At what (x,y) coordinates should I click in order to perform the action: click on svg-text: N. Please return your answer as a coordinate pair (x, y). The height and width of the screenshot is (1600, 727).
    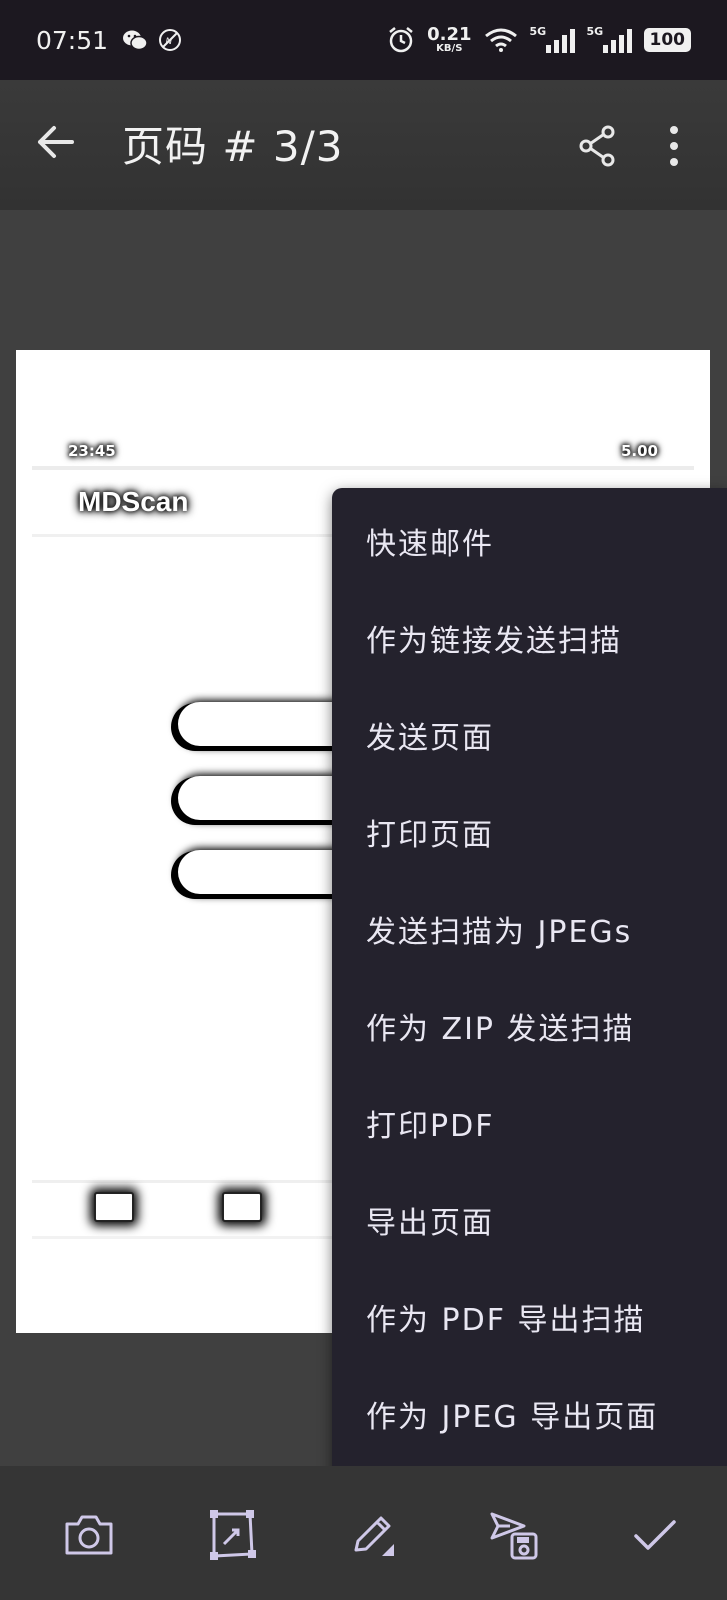
    Looking at the image, I should click on (169, 42).